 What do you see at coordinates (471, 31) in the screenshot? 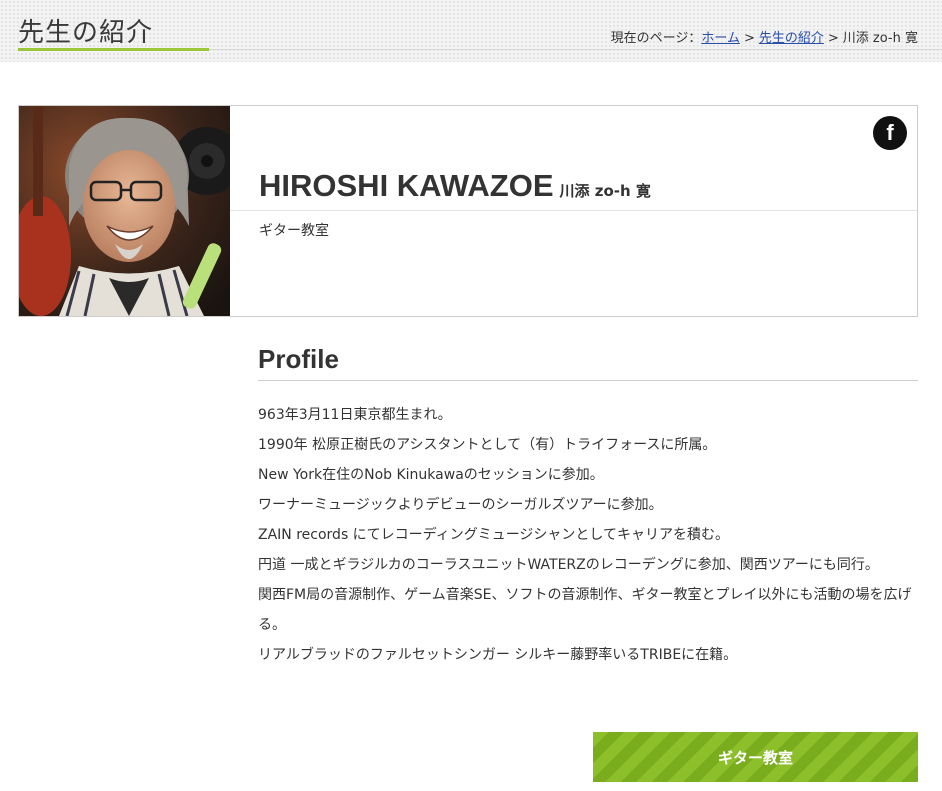
I see `page-header: 先生の紹介 現在のページ：ホーム > 先生の紹介 > 川添 zo-h 寛` at bounding box center [471, 31].